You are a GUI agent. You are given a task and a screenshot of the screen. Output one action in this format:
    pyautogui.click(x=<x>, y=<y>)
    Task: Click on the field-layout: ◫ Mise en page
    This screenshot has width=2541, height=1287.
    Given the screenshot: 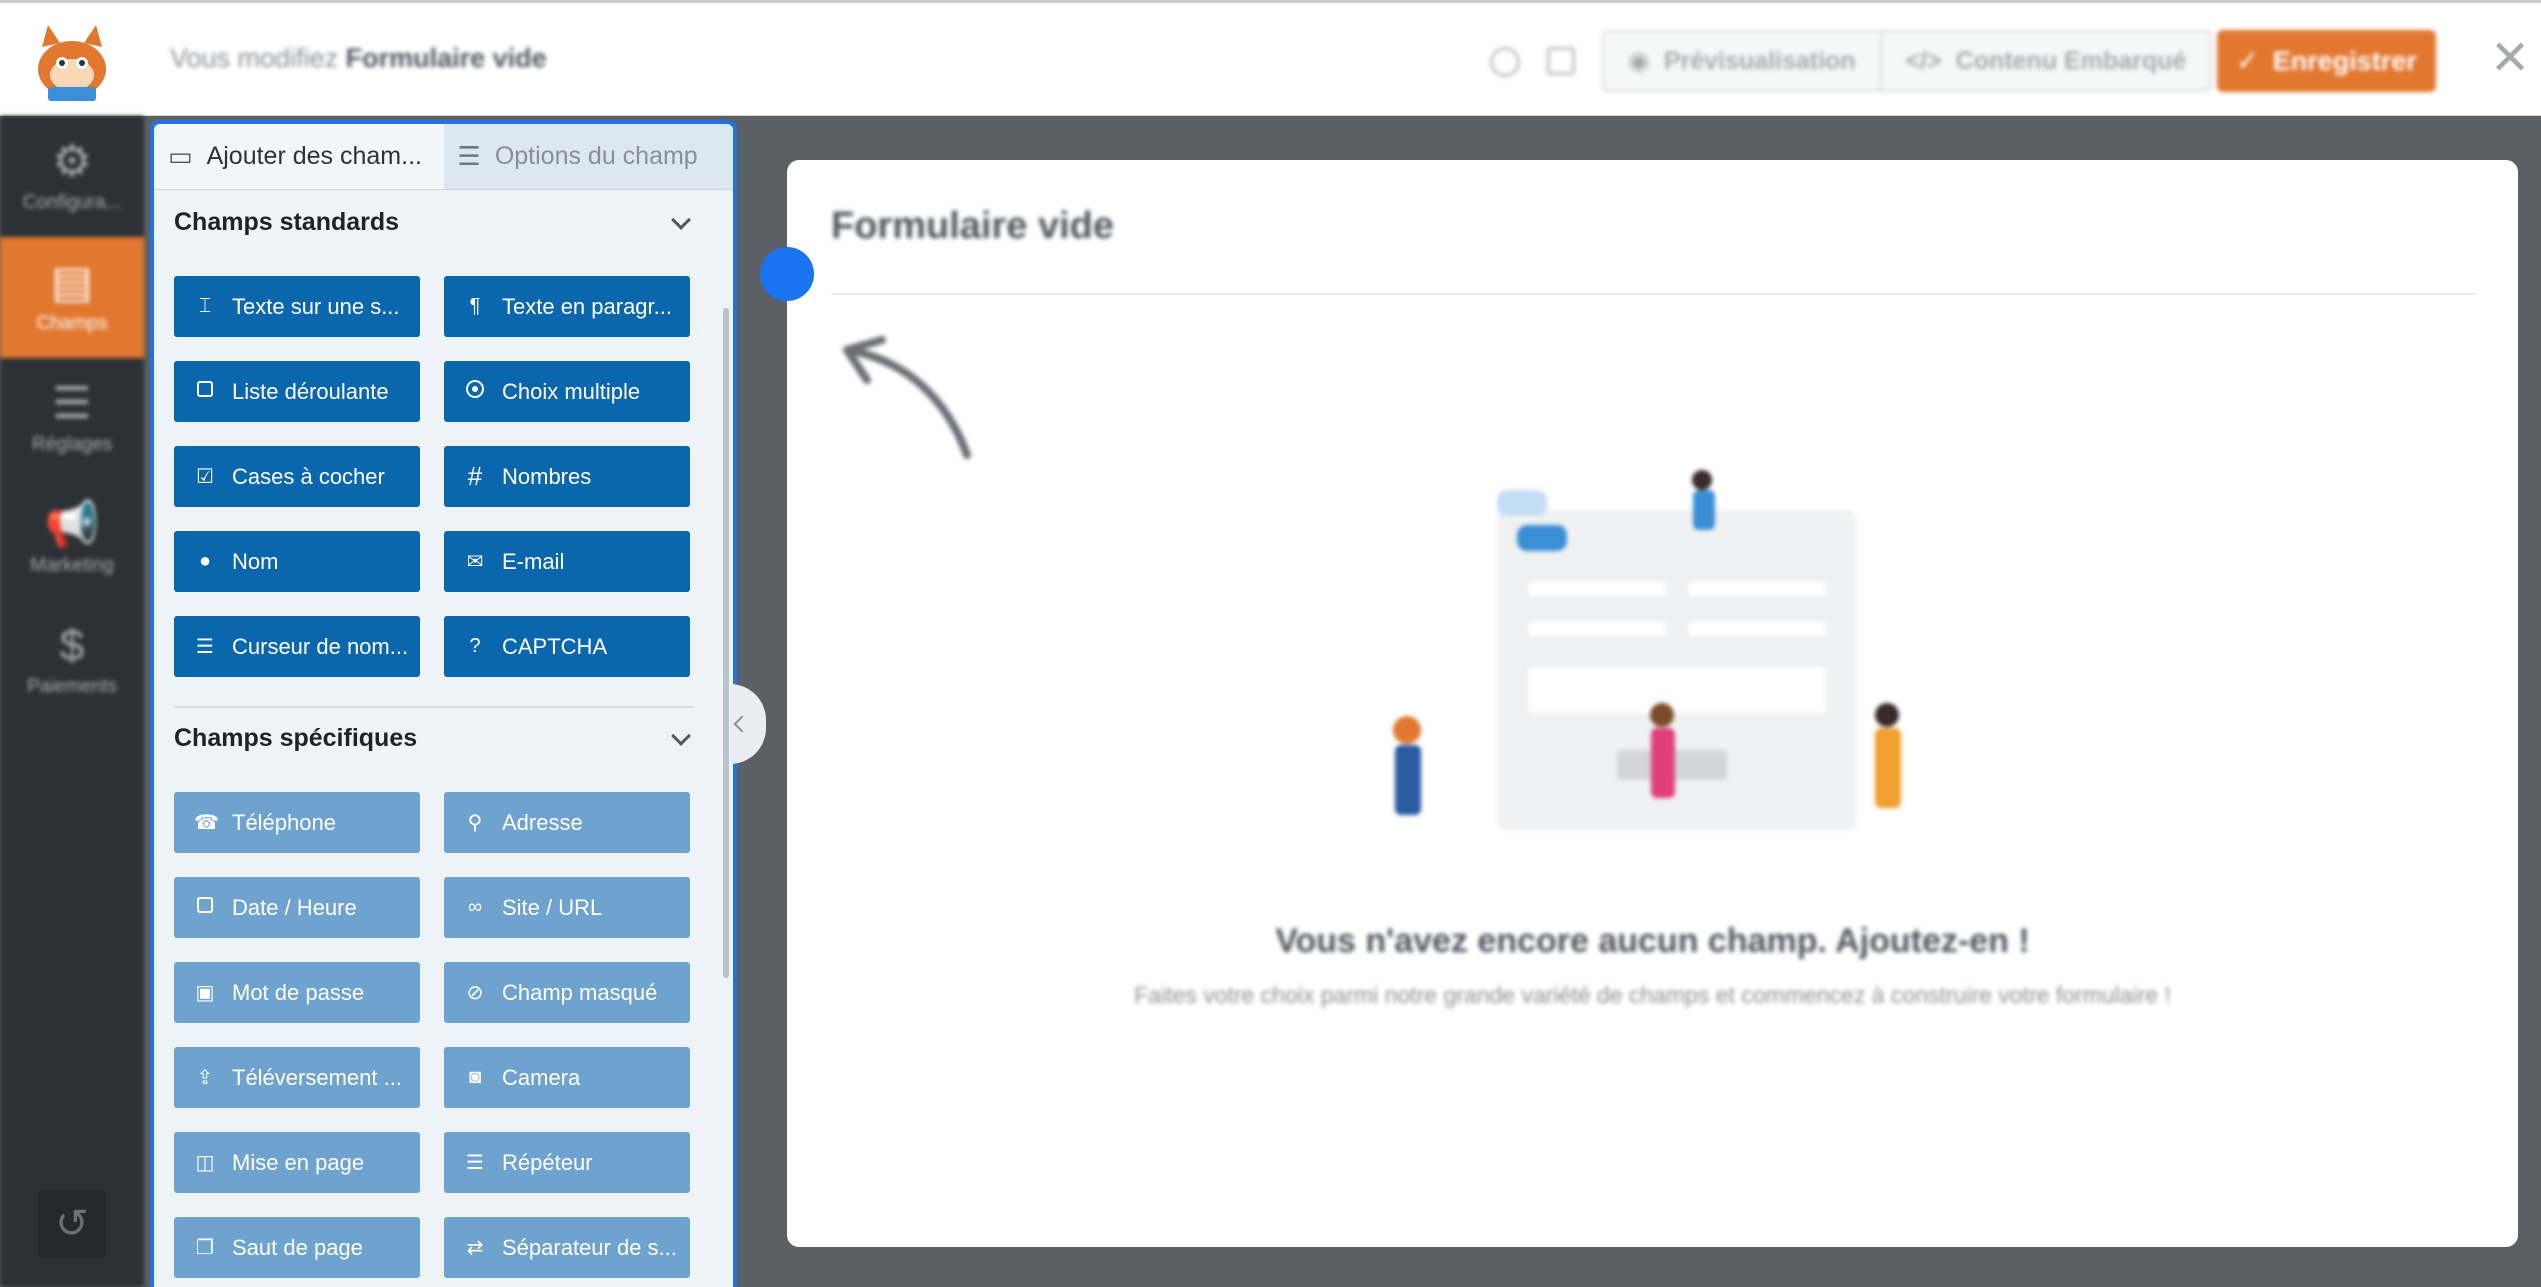 What is the action you would take?
    pyautogui.click(x=297, y=1162)
    